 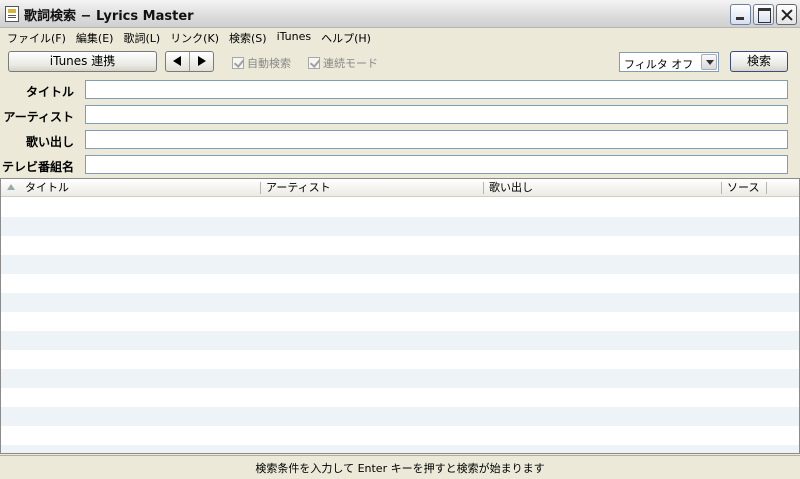 What do you see at coordinates (602, 188) in the screenshot?
I see `column-lyrics: 歌い出し` at bounding box center [602, 188].